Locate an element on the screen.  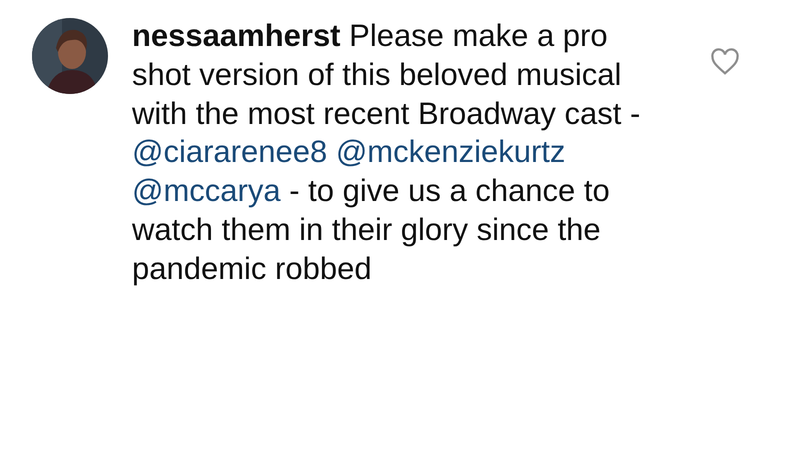
mention-link: @mccarya is located at coordinates (206, 190).